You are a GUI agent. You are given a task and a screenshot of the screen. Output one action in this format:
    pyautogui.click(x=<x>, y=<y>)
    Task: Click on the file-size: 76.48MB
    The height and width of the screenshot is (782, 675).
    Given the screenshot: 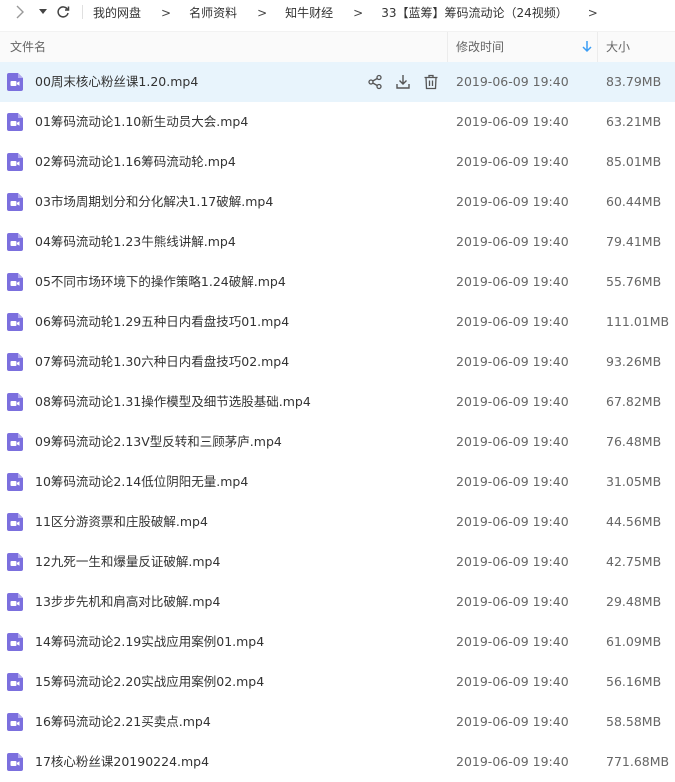 What is the action you would take?
    pyautogui.click(x=634, y=441)
    